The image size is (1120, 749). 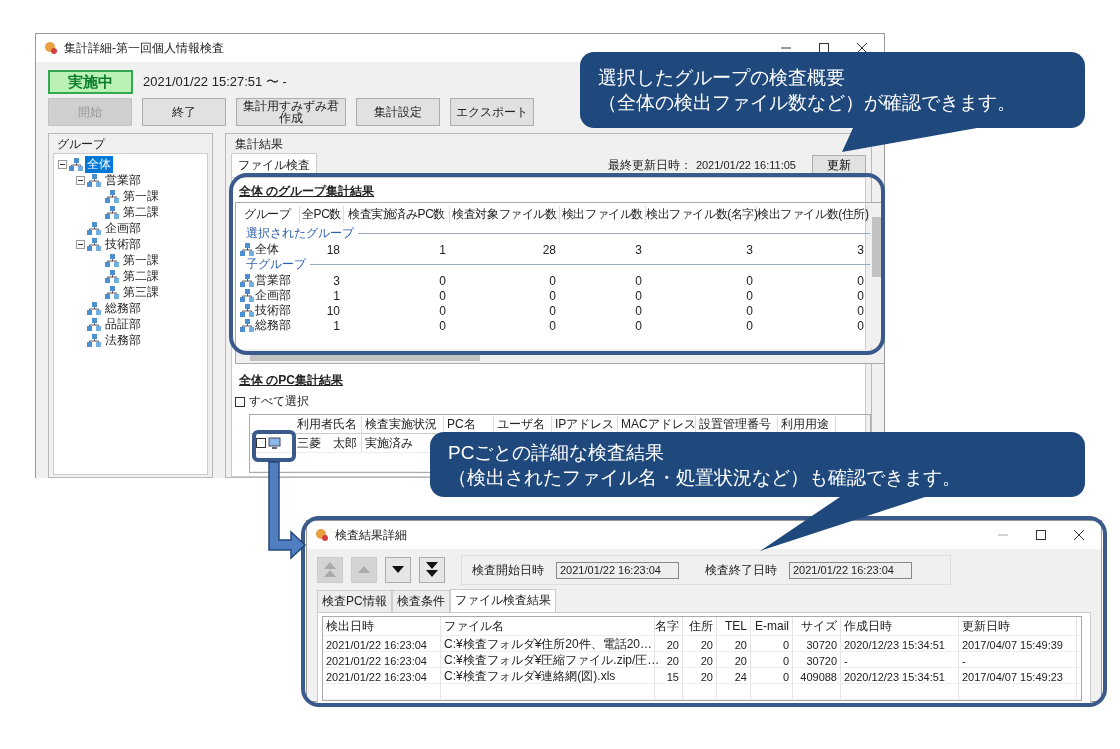 What do you see at coordinates (734, 676) in the screenshot?
I see `table-cell: 24` at bounding box center [734, 676].